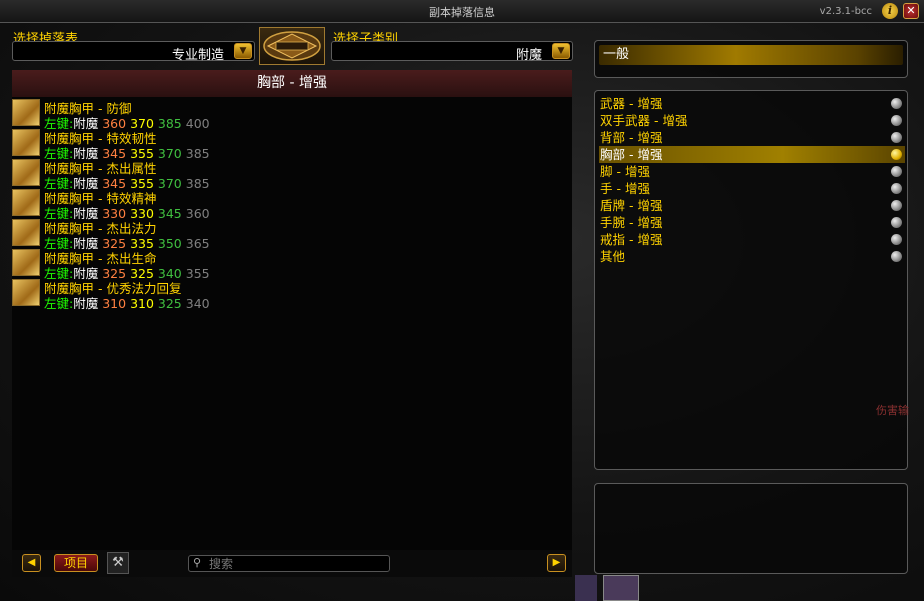 This screenshot has height=601, width=924. I want to click on category-label: 其他, so click(613, 256).